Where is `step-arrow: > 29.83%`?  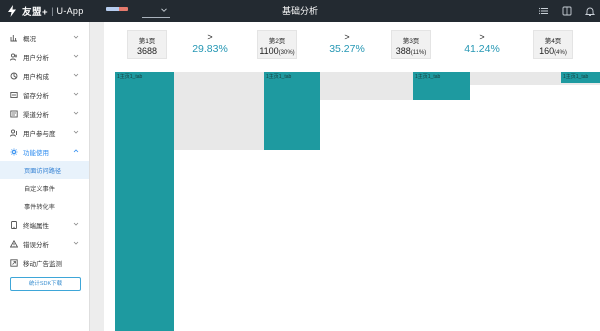 step-arrow: > 29.83% is located at coordinates (210, 44).